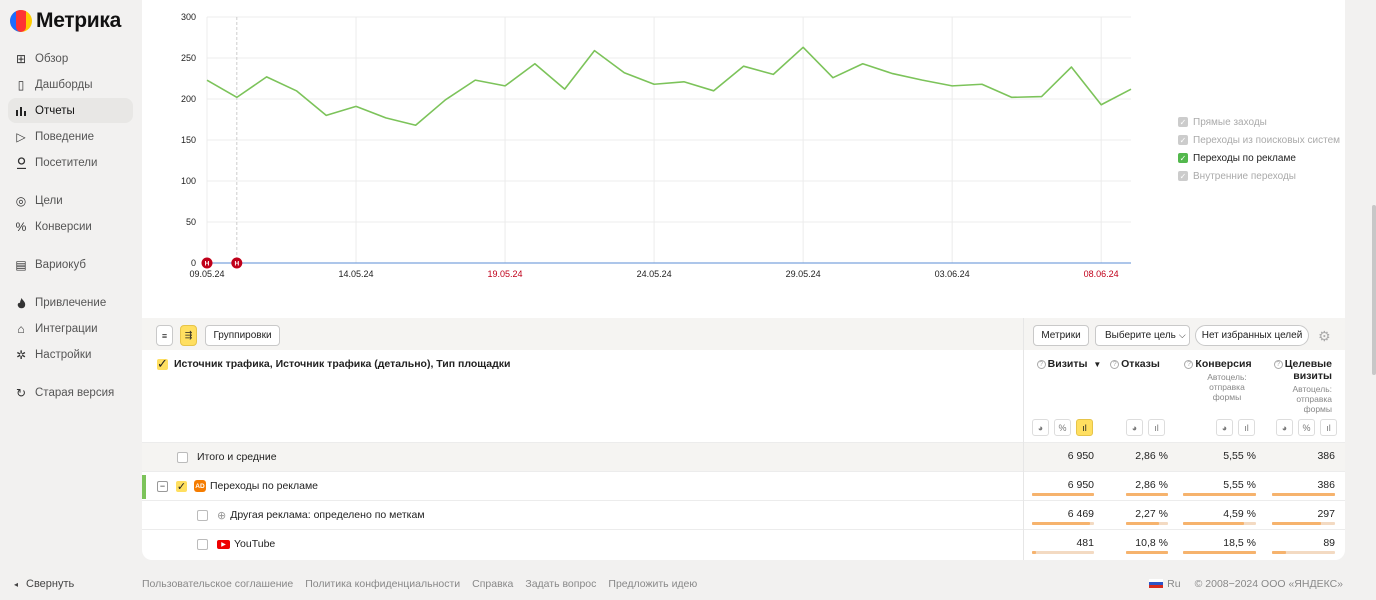  What do you see at coordinates (1326, 485) in the screenshot?
I see `table-cell: 386` at bounding box center [1326, 485].